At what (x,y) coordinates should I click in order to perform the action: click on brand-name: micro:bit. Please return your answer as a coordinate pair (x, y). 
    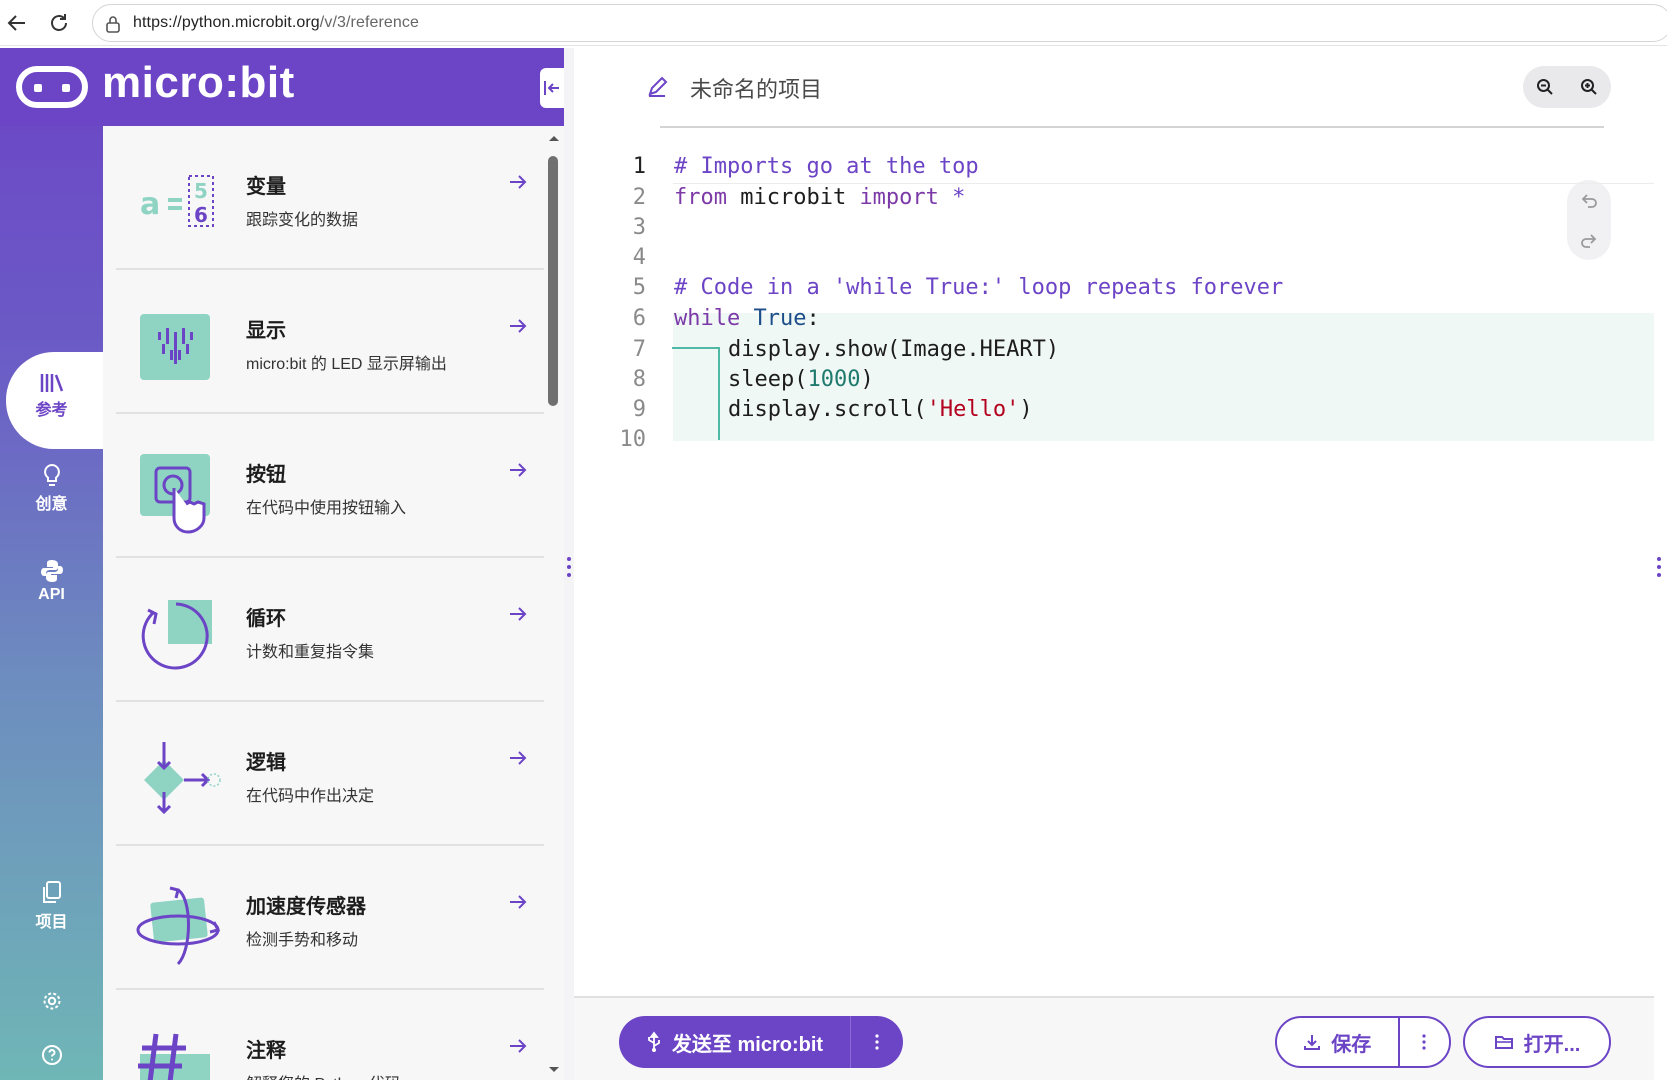
    Looking at the image, I should click on (198, 82).